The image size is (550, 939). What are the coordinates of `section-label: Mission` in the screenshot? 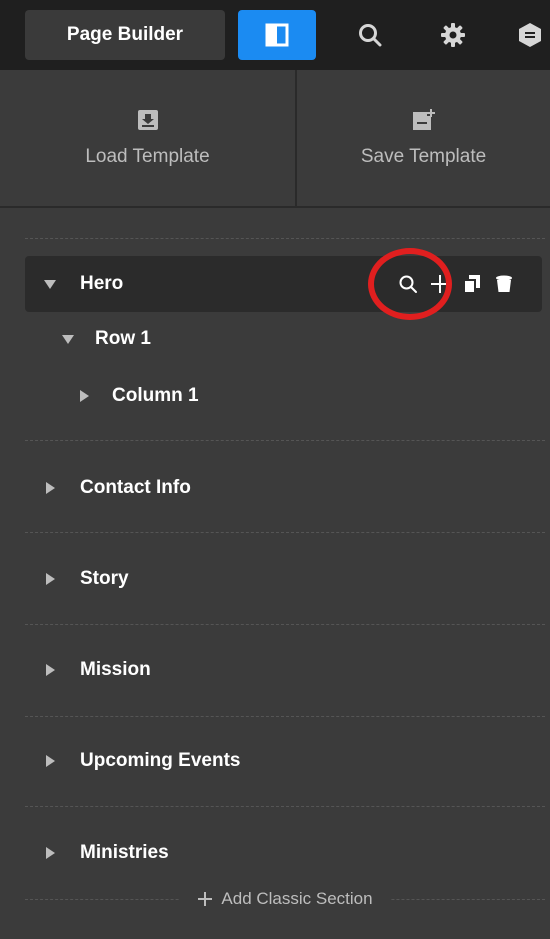 It's located at (115, 670).